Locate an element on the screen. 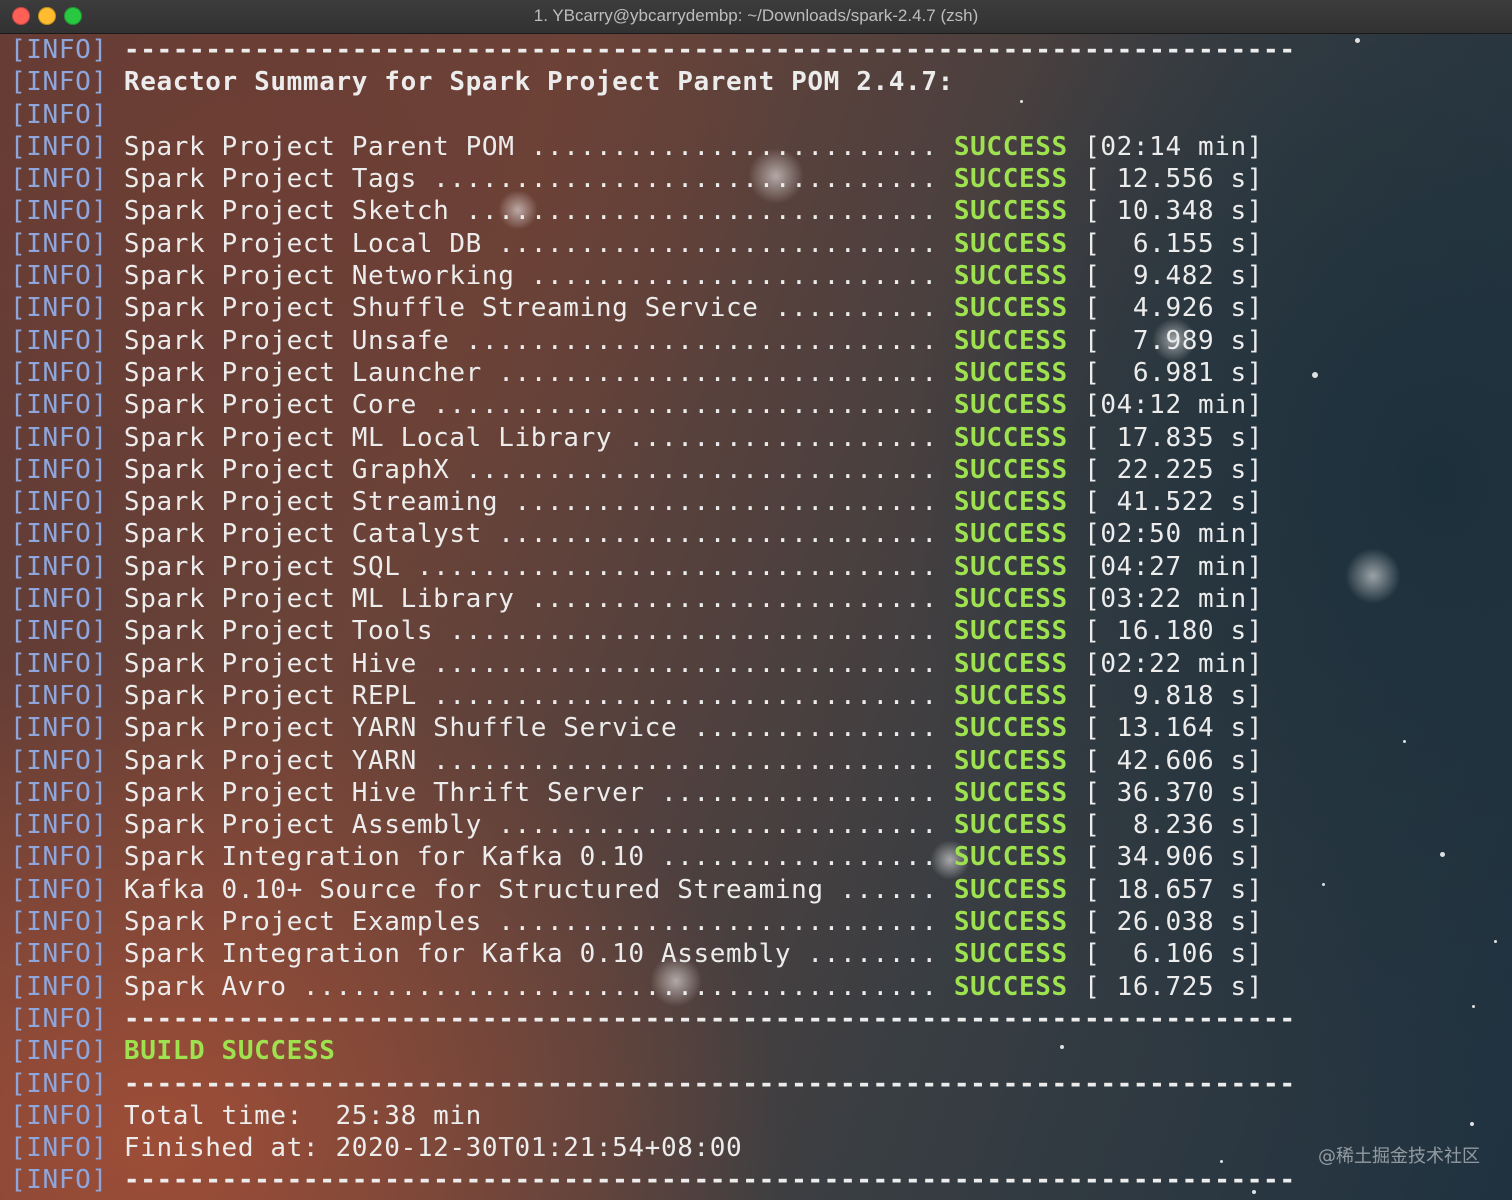 The width and height of the screenshot is (1512, 1200). module-time: [ 8.236 s] is located at coordinates (1174, 825).